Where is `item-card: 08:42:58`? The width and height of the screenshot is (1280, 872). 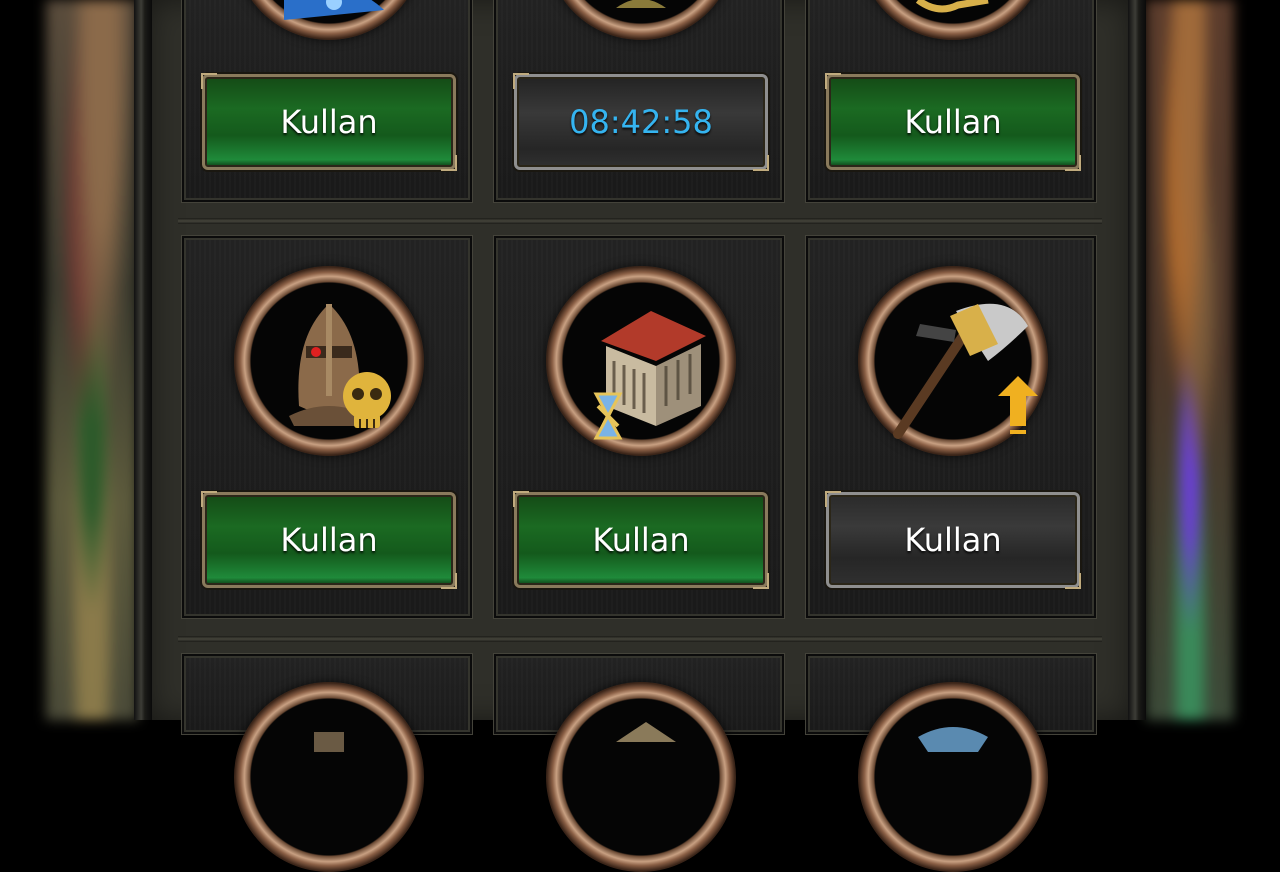
item-card: 08:42:58 is located at coordinates (639, 101).